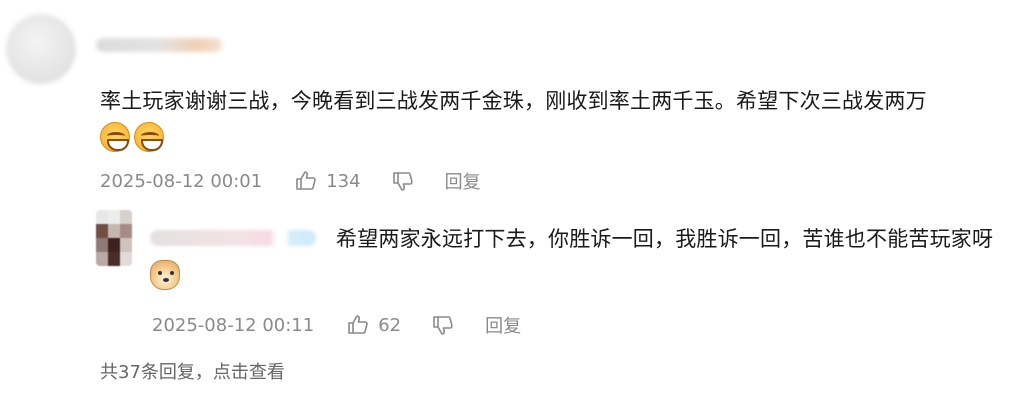 Image resolution: width=1034 pixels, height=409 pixels. I want to click on timestamp: 2025-08-12 00:01, so click(181, 181).